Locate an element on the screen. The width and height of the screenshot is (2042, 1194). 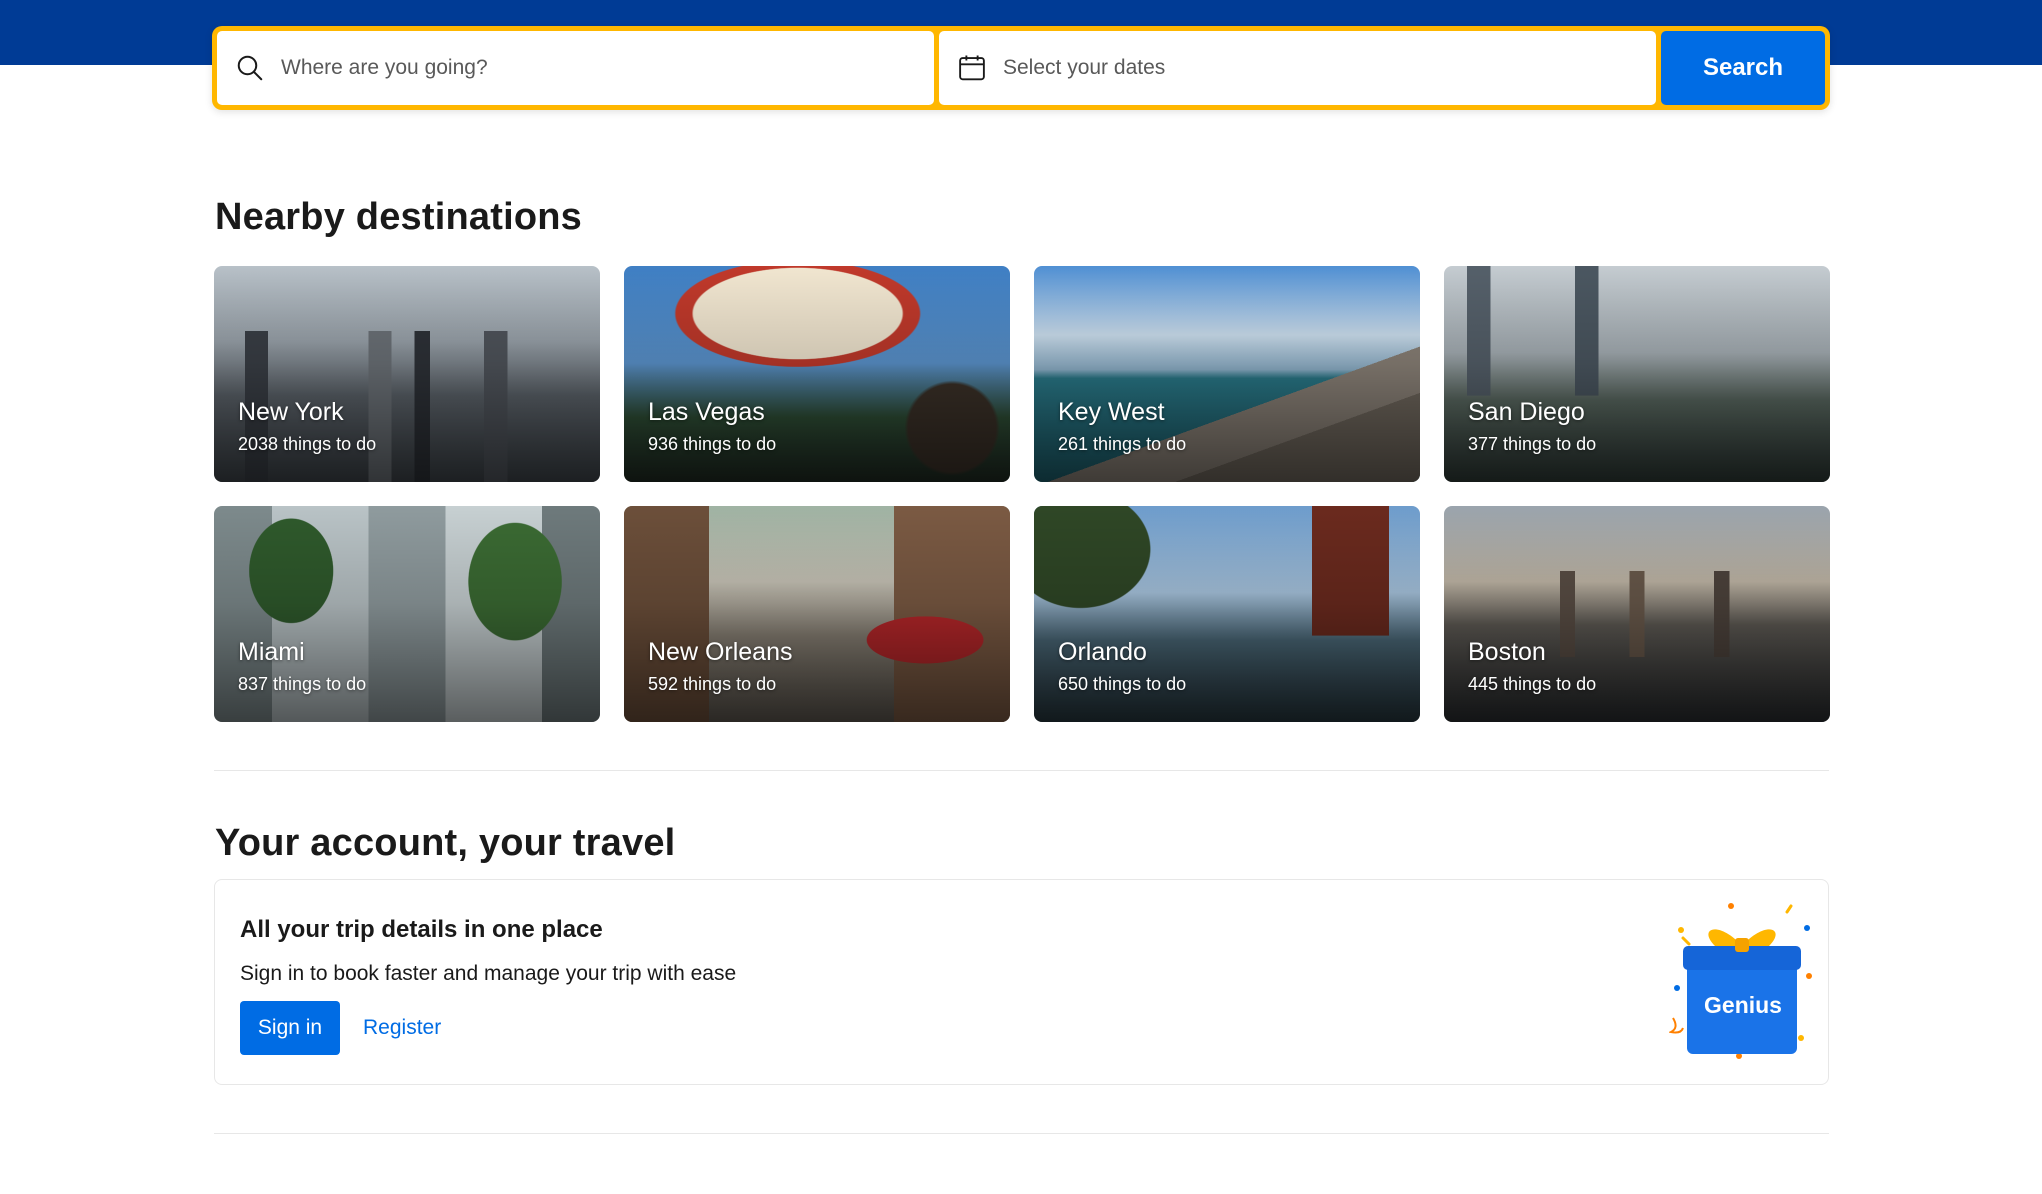
nearby-destinations-title: Nearby destinations is located at coordinates (399, 217).